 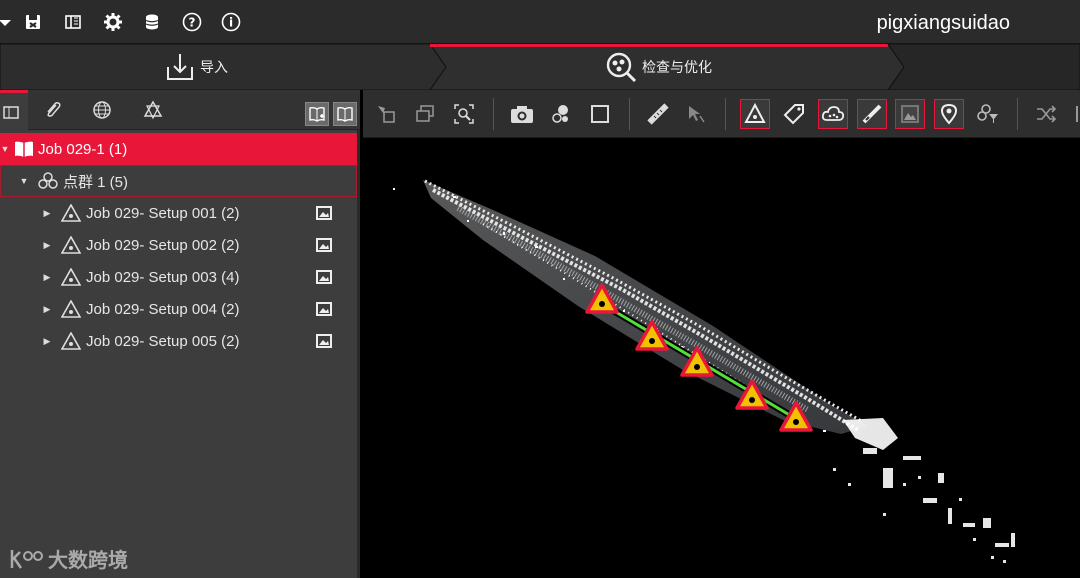 What do you see at coordinates (163, 245) in the screenshot?
I see `tree-item-label: Job 029- Setup 002 (2)` at bounding box center [163, 245].